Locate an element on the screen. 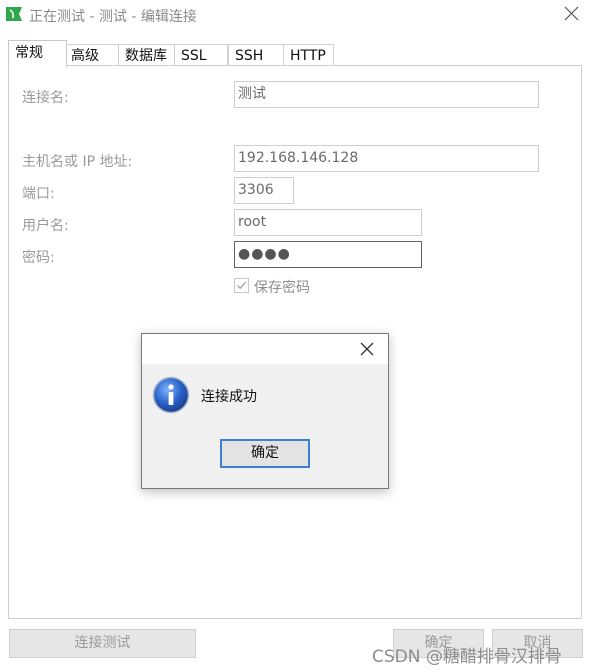 This screenshot has height=672, width=596. checkmark-icon is located at coordinates (242, 285).